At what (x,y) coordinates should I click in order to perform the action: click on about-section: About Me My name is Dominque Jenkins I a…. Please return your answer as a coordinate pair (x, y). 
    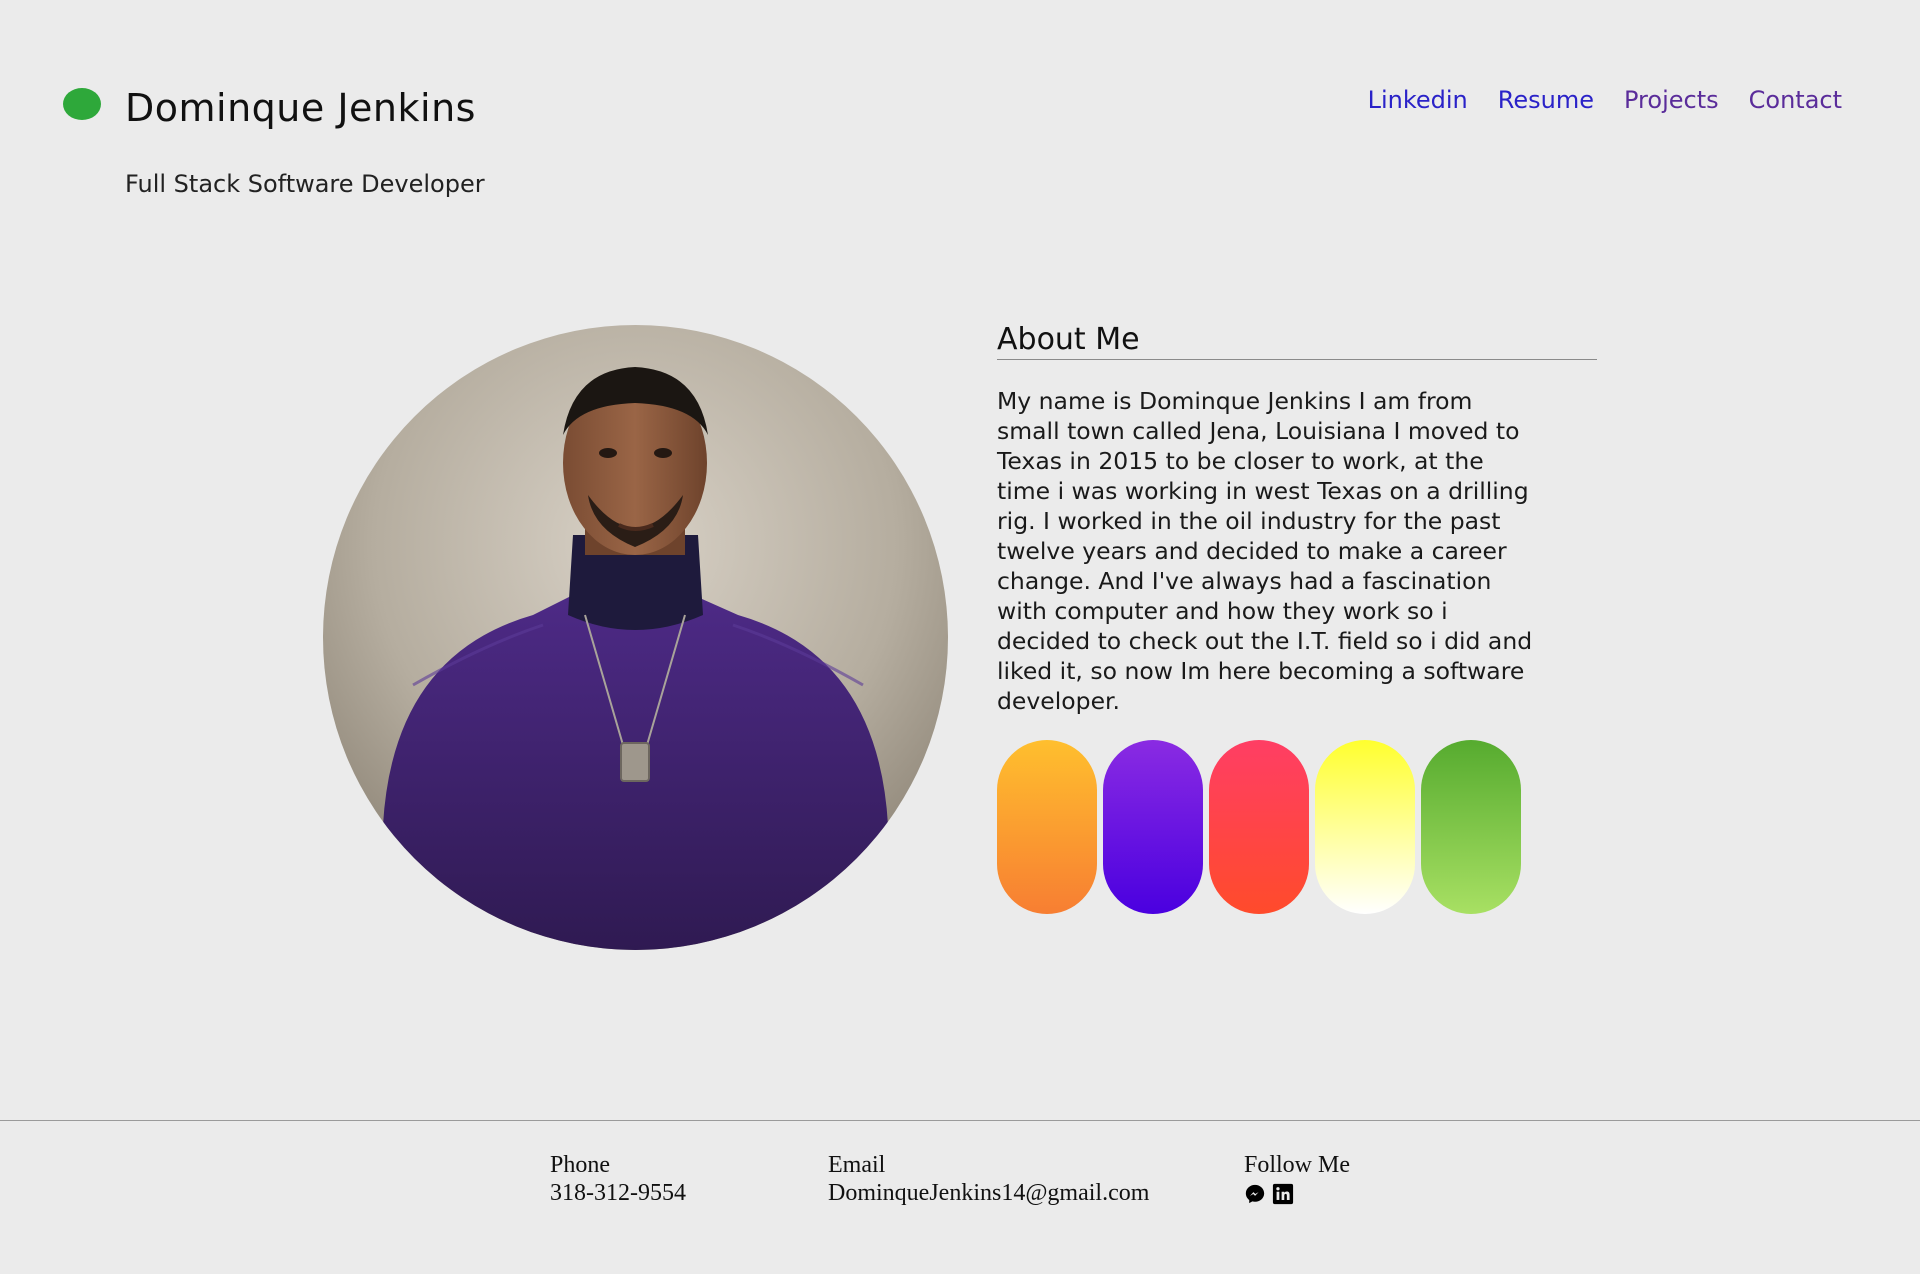
    Looking at the image, I should click on (1297, 519).